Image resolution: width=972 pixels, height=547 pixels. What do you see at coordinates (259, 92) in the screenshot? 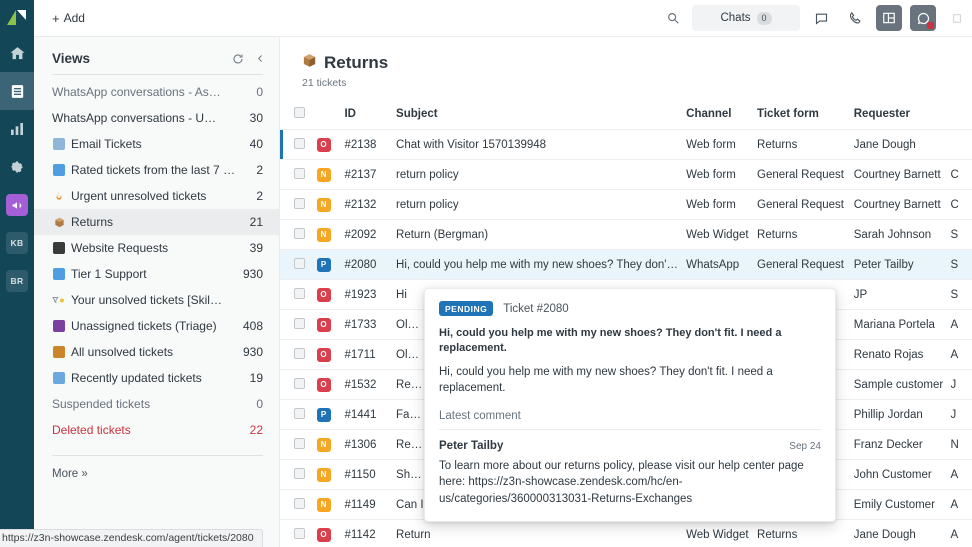
I see `sidebar-item-count: 0` at bounding box center [259, 92].